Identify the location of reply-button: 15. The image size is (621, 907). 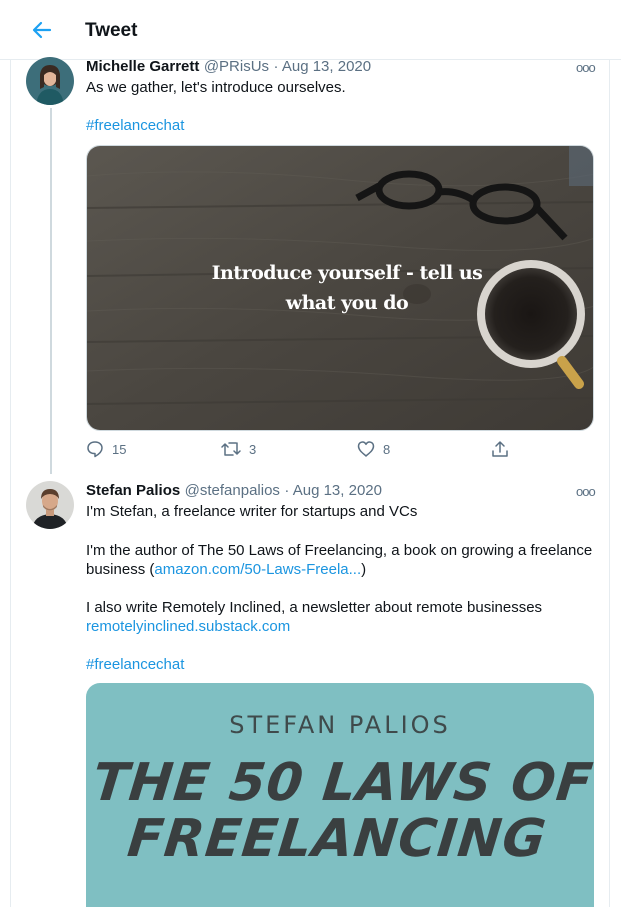
(106, 449).